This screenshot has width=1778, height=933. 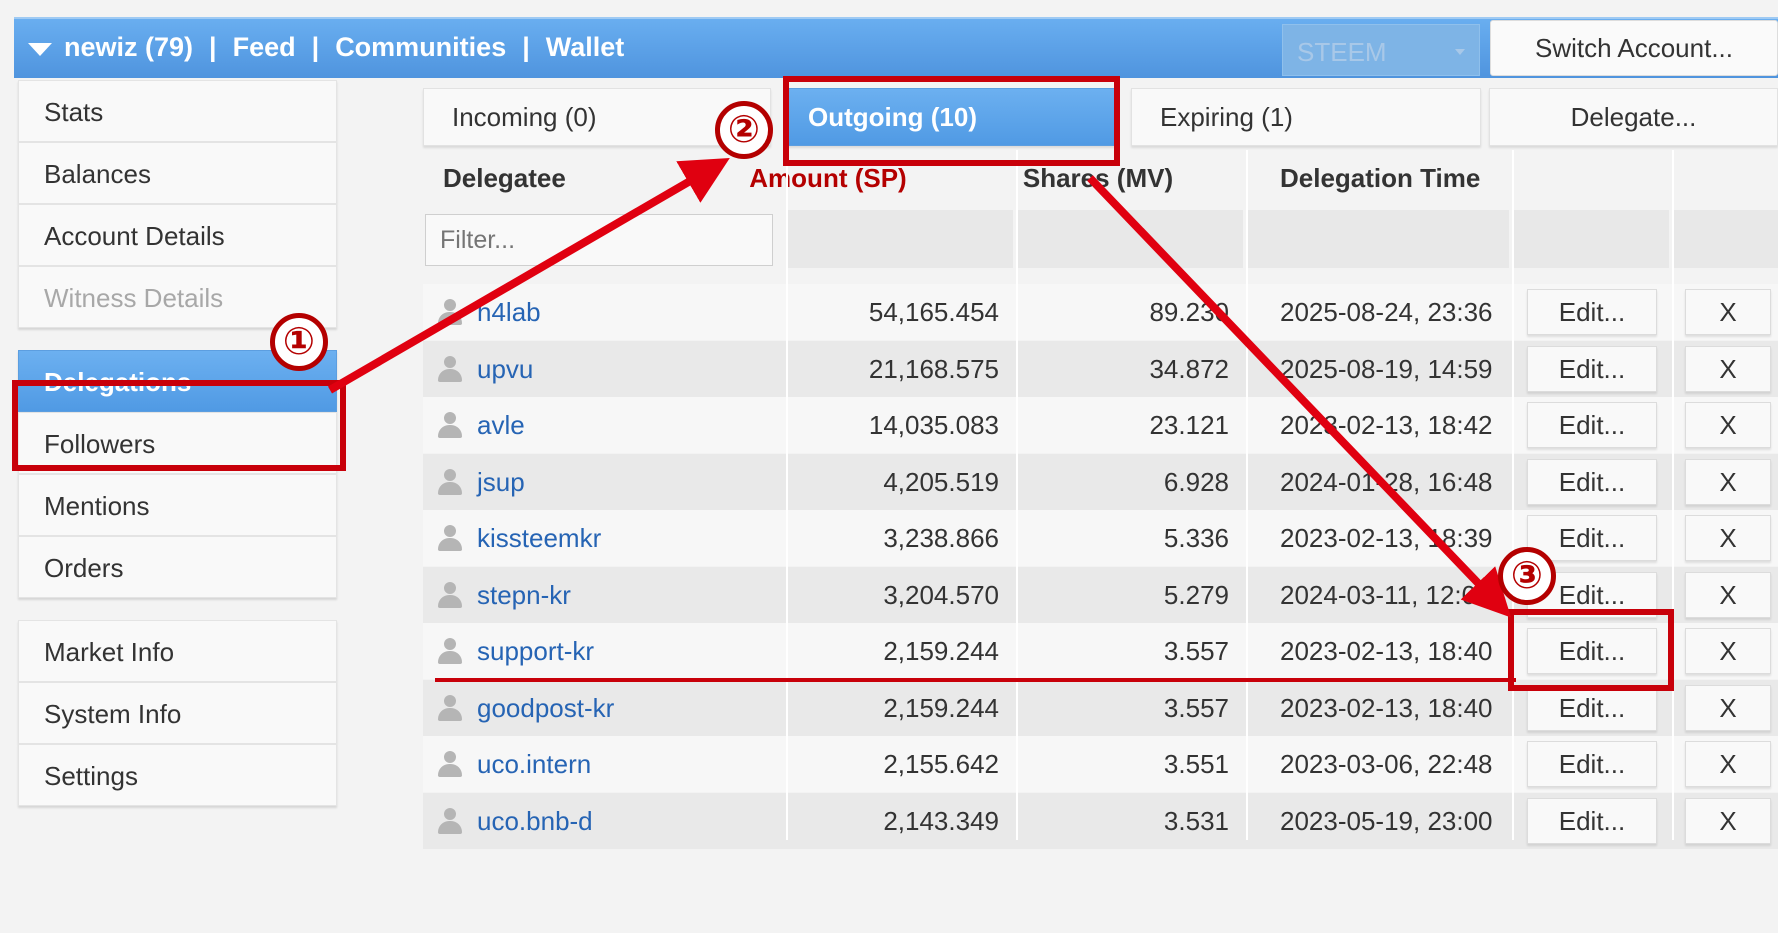 I want to click on annotation-badge-1: ①, so click(x=299, y=342).